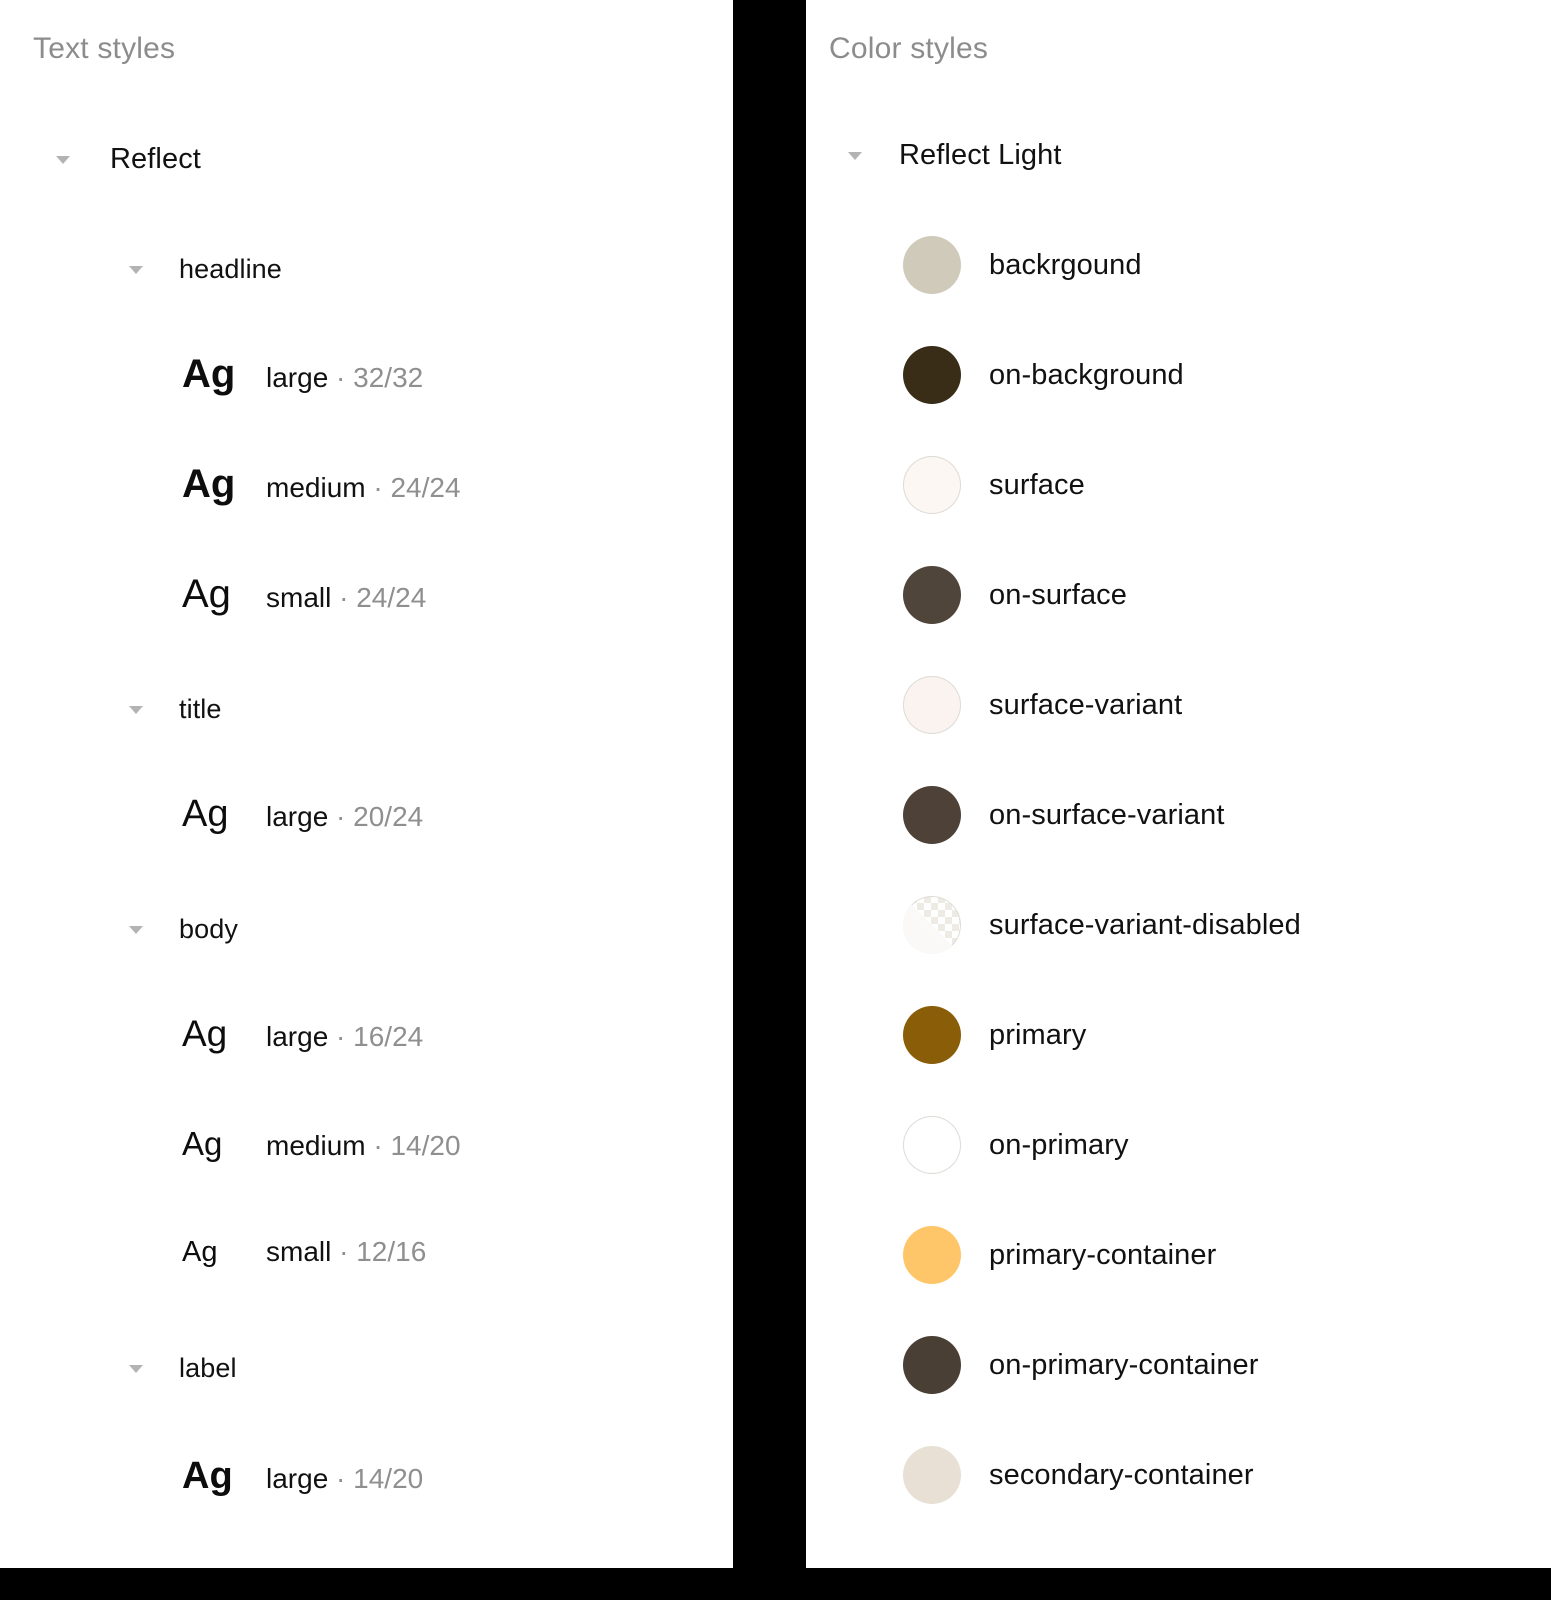  Describe the element at coordinates (1103, 1254) in the screenshot. I see `color-style-name: primary-container` at that location.